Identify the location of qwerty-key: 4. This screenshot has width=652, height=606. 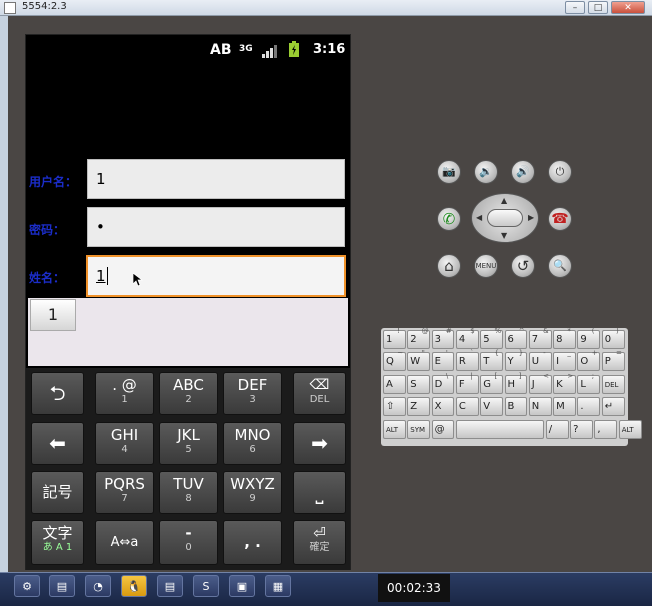
(467, 339).